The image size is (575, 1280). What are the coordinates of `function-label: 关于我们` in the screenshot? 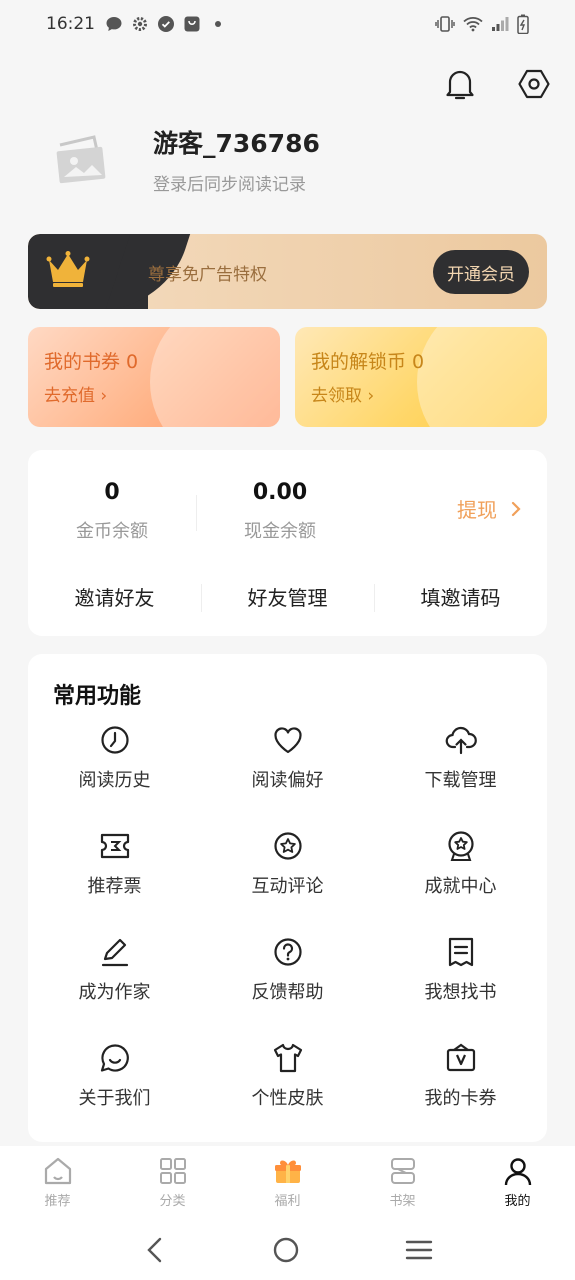 It's located at (114, 1098).